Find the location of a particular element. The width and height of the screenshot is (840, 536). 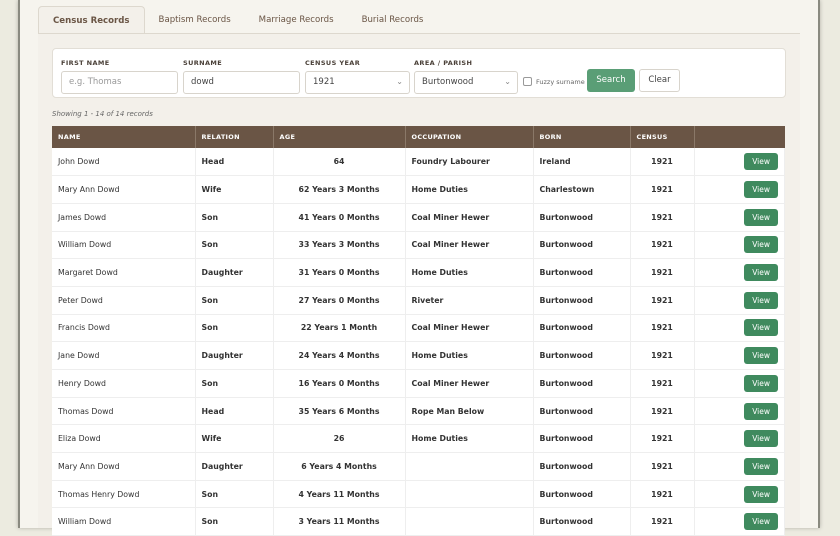

cell-age: 26 is located at coordinates (339, 439).